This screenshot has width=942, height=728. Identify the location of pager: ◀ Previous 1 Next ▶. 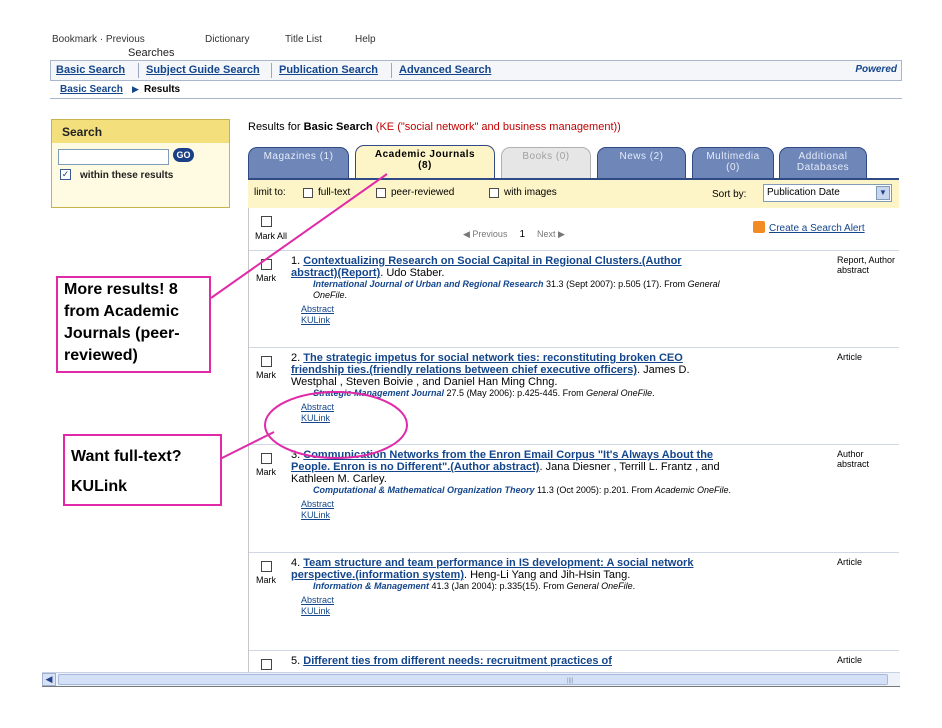
(514, 234).